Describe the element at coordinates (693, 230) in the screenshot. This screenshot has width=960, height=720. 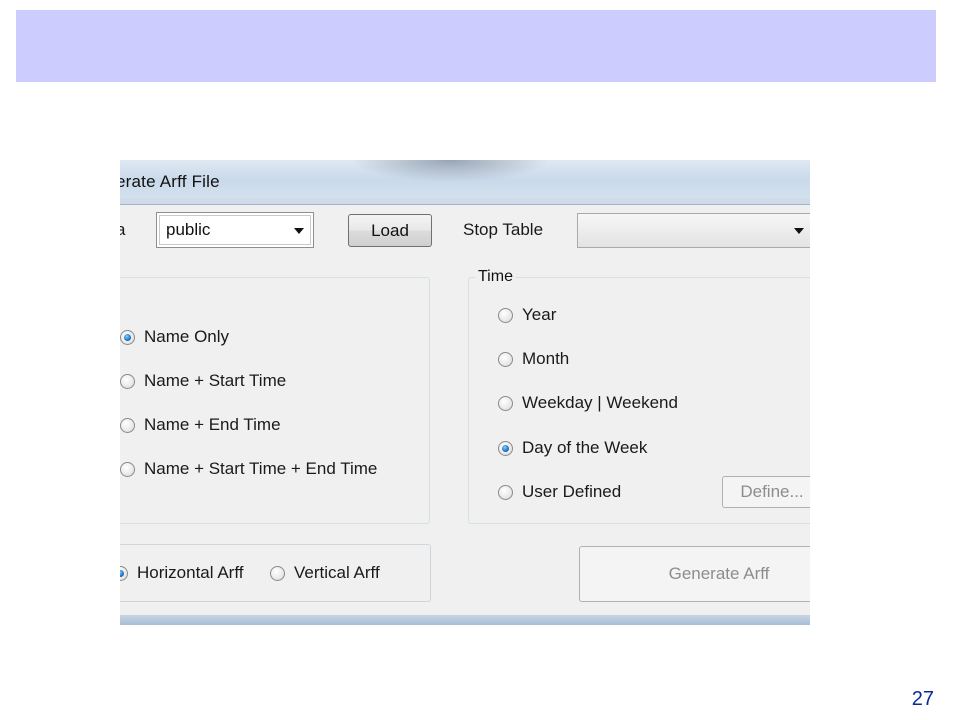
I see `stop-table-dropdown` at that location.